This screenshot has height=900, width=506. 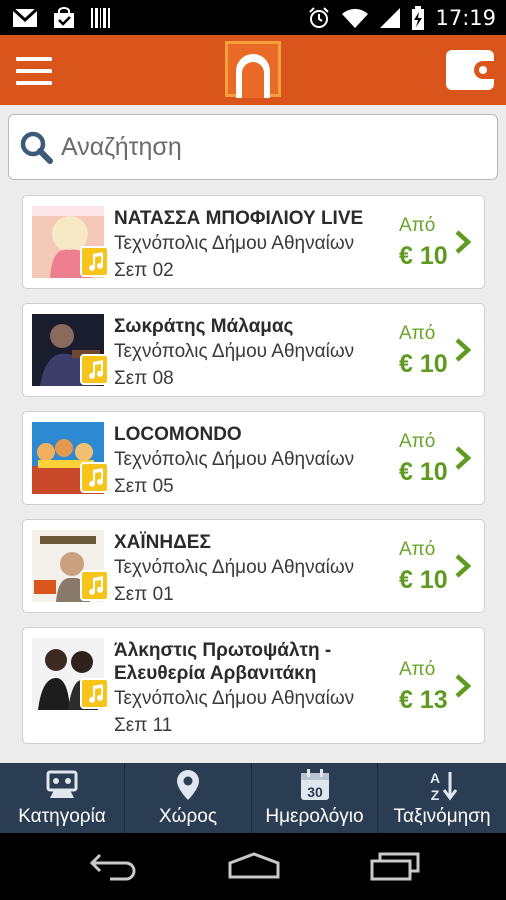 I want to click on event-title: Σωκράτης Μάλαμας, so click(x=204, y=326).